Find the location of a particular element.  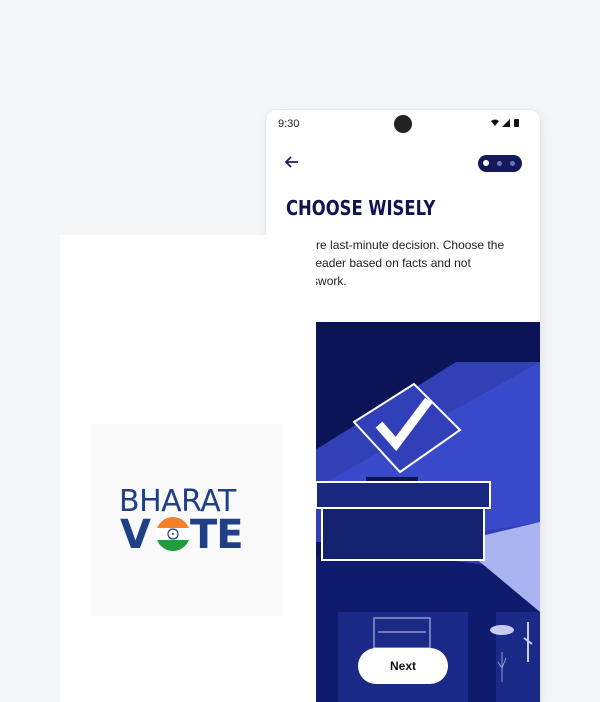

status-bar: 9:30 is located at coordinates (403, 124).